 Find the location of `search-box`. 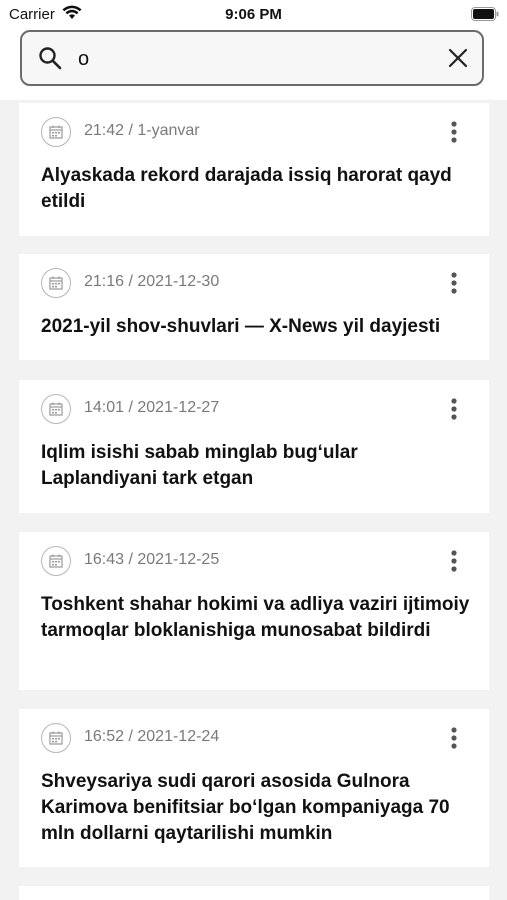

search-box is located at coordinates (252, 58).